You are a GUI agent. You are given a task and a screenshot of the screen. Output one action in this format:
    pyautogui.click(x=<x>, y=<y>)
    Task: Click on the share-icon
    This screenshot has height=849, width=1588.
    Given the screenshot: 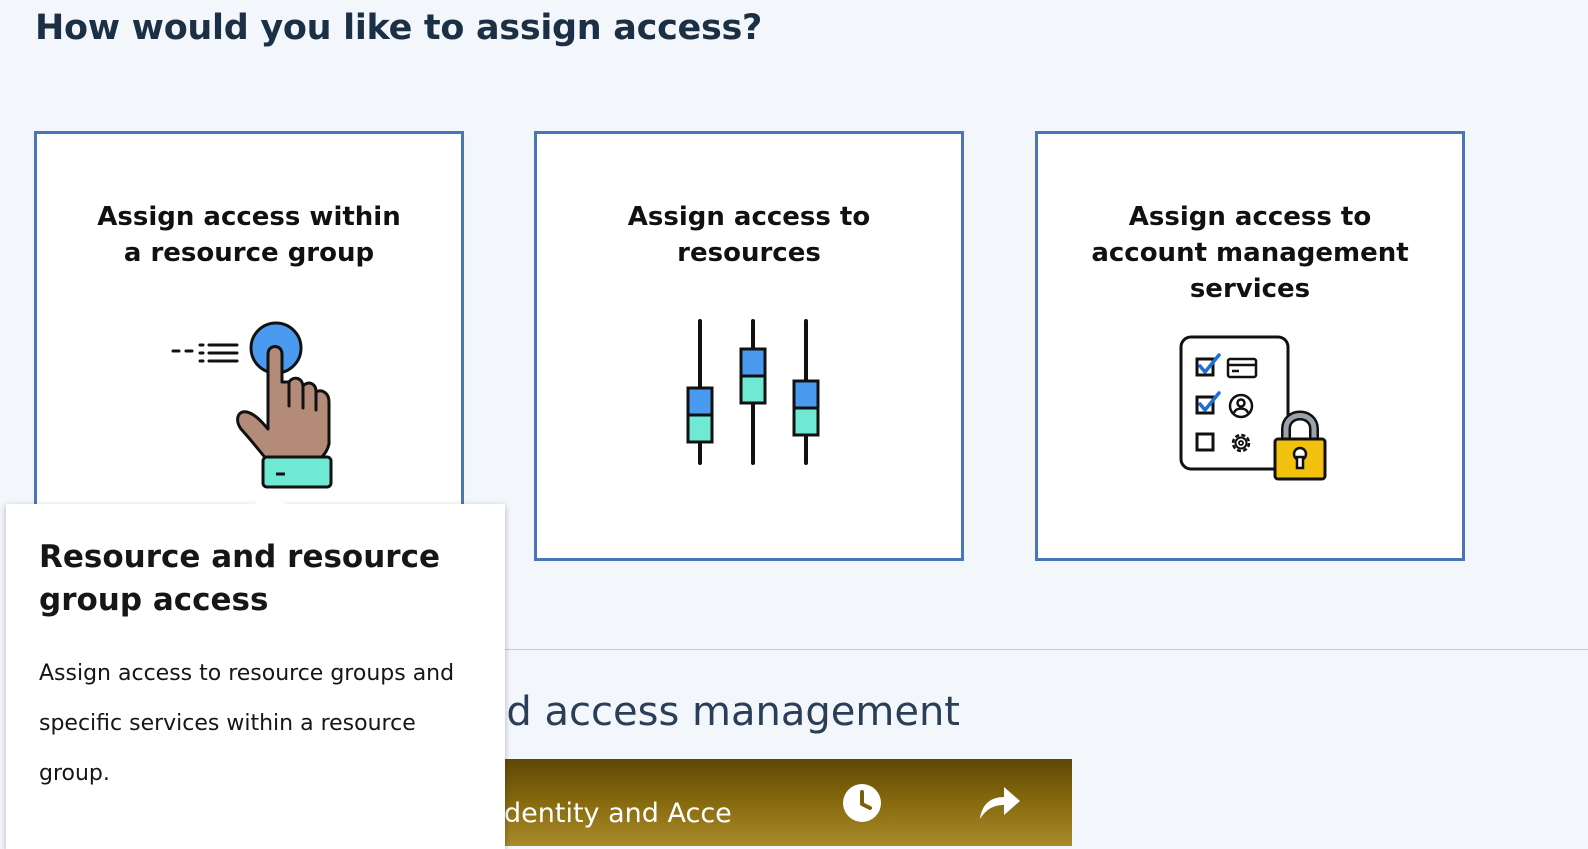 What is the action you would take?
    pyautogui.click(x=1000, y=803)
    